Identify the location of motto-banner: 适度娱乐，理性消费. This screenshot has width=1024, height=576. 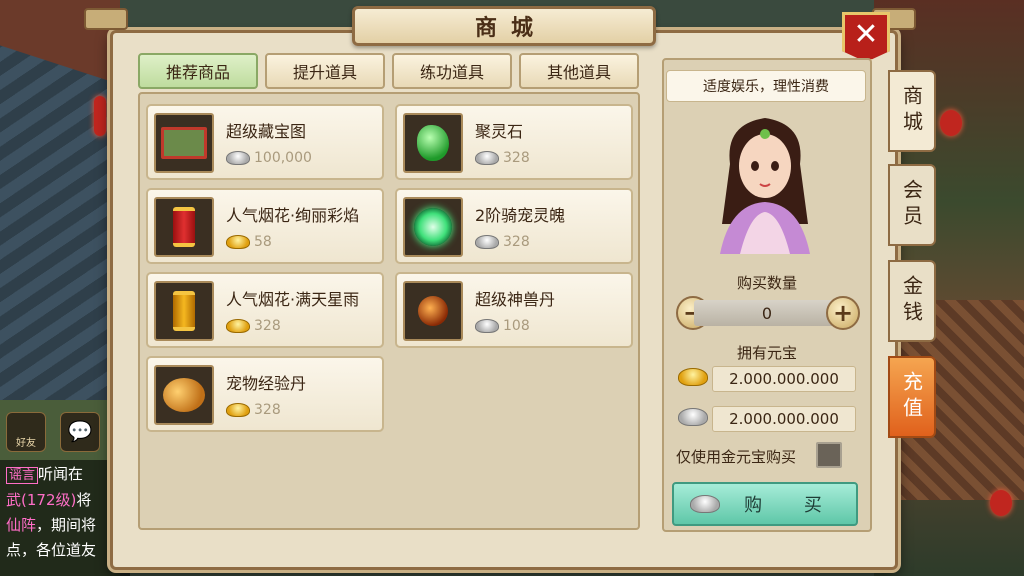
(766, 86).